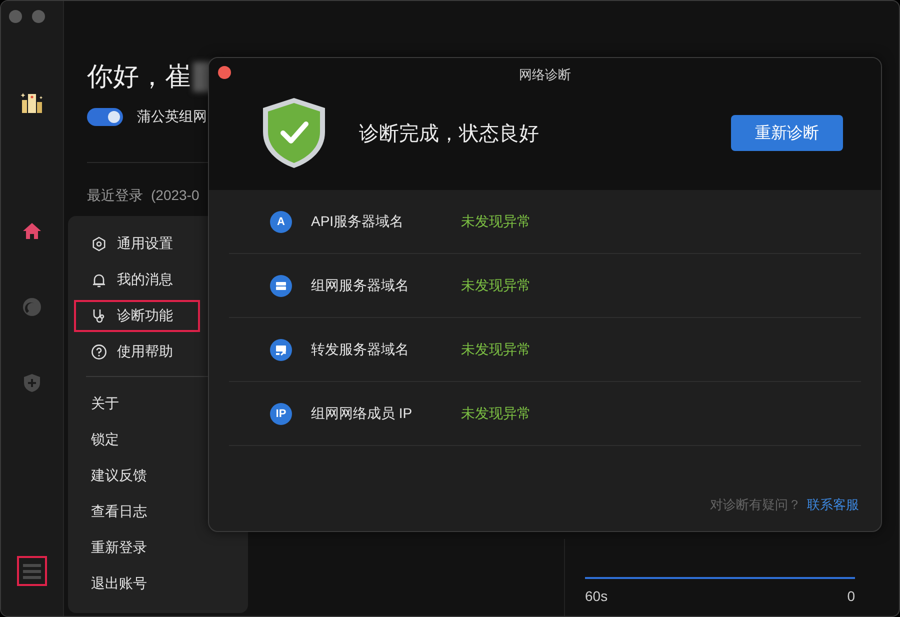  Describe the element at coordinates (115, 196) in the screenshot. I see `recent-login-label: 最近登录` at that location.